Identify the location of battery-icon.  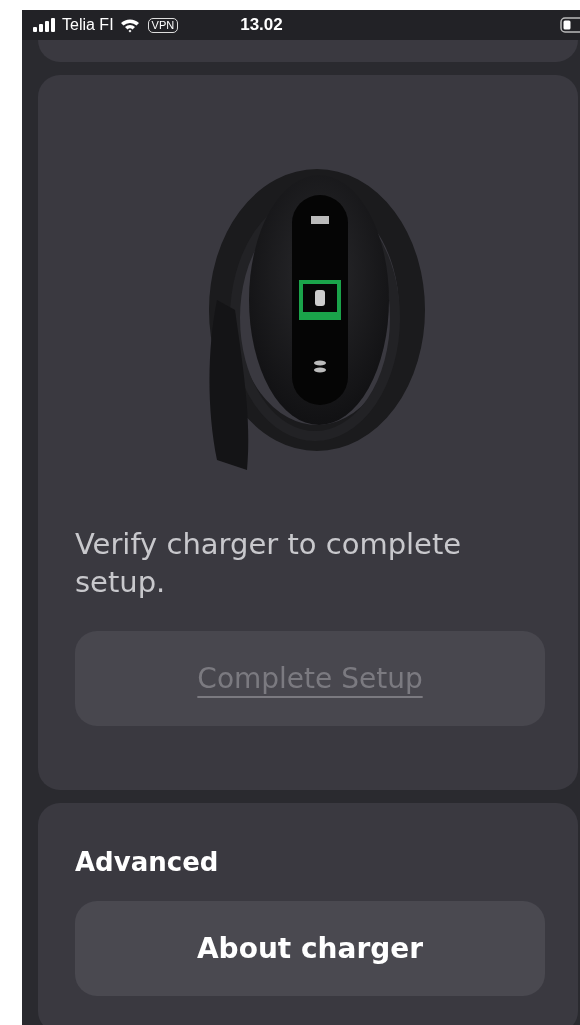
(570, 25).